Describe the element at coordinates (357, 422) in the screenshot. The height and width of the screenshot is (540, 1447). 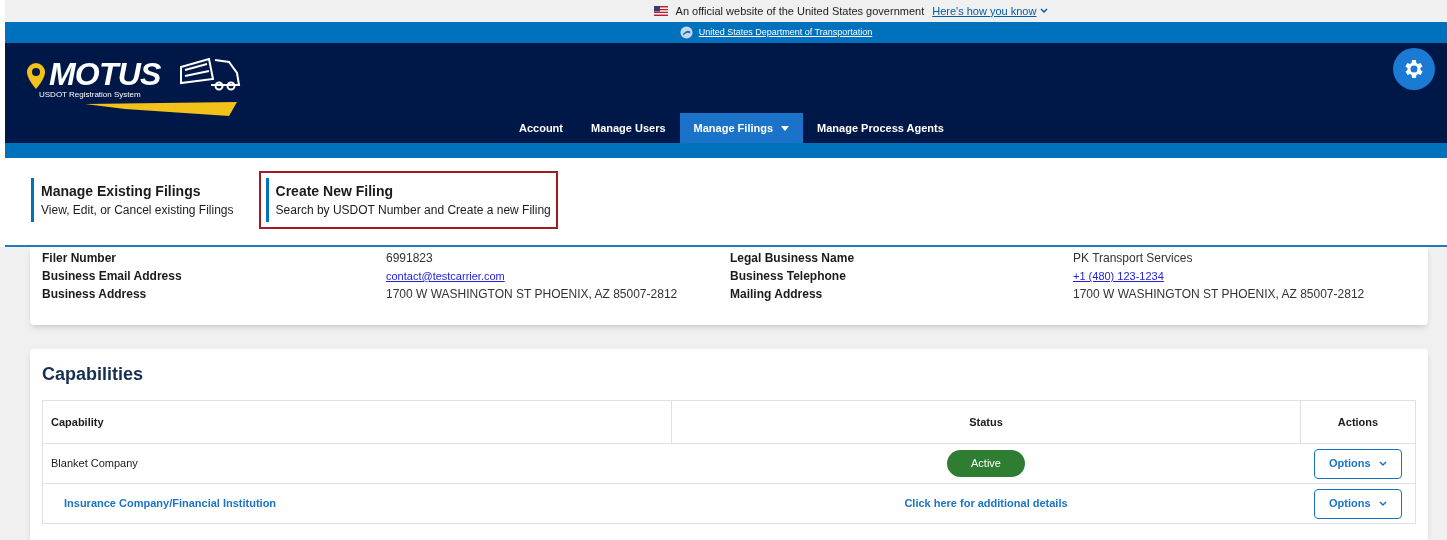
I see `column-header: Capability` at that location.